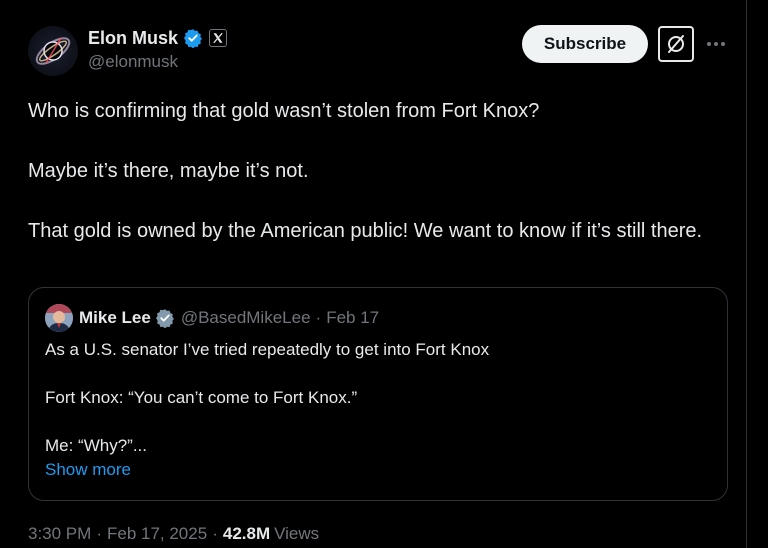 This screenshot has height=548, width=768. Describe the element at coordinates (375, 470) in the screenshot. I see `show-more-link: Show more` at that location.